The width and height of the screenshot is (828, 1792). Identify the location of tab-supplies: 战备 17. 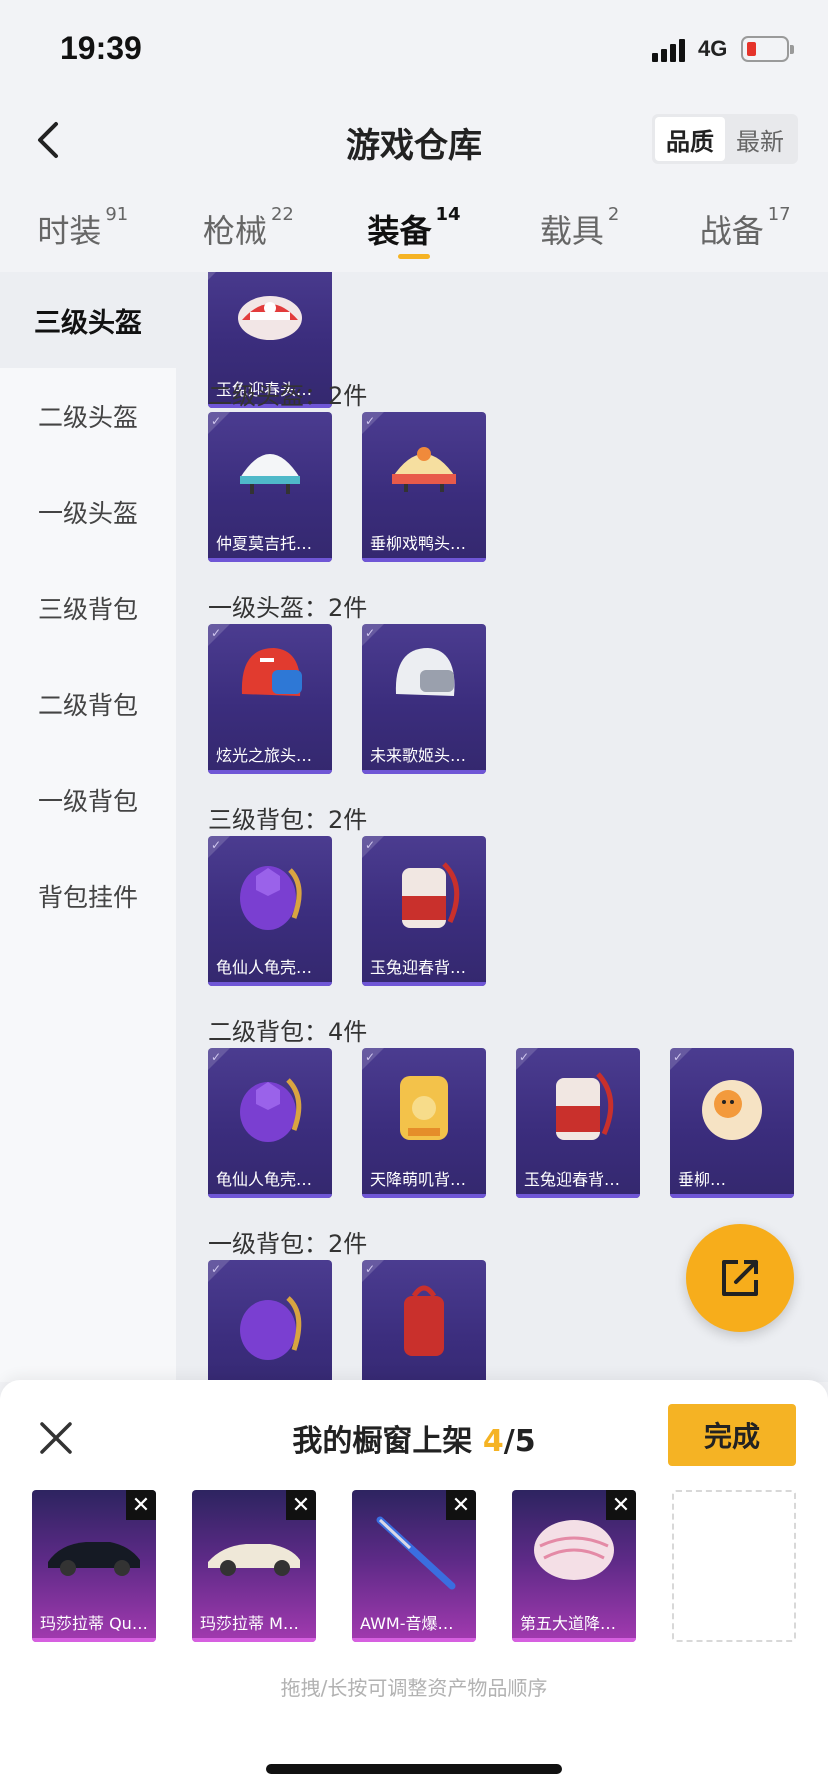
(745, 230).